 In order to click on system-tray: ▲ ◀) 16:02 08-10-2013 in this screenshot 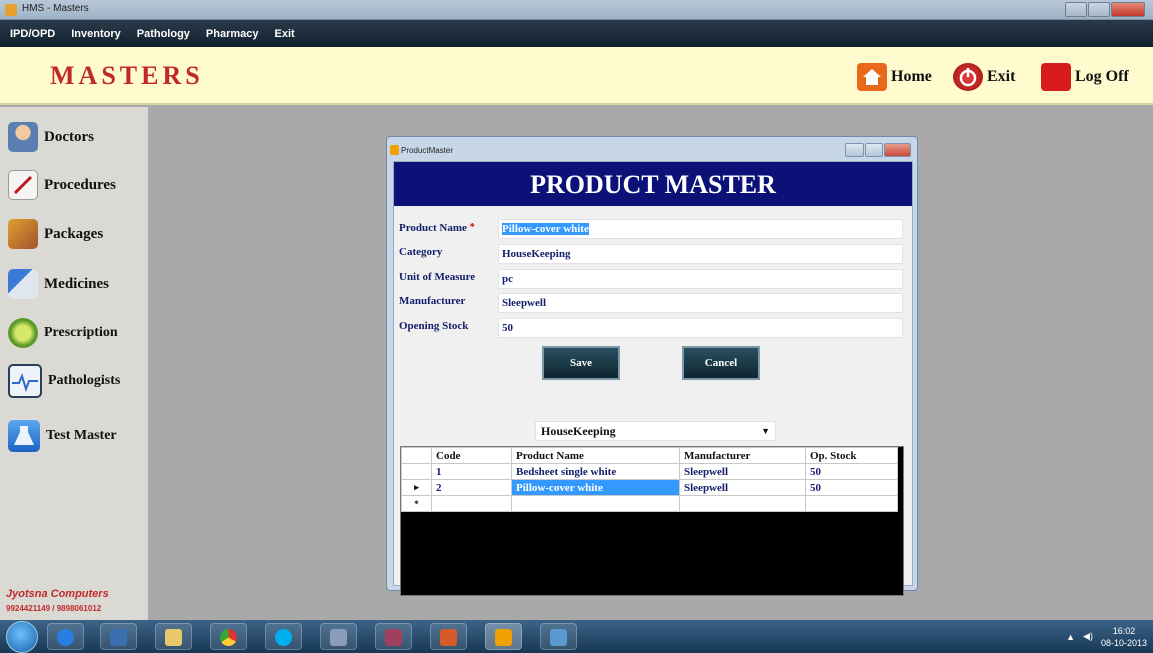, I will do `click(1106, 636)`.